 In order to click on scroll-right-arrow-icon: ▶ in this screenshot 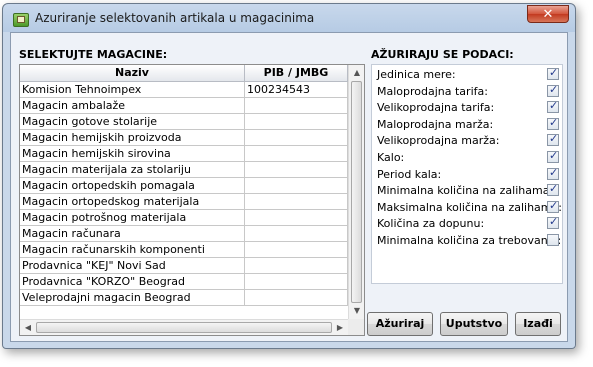, I will do `click(340, 327)`.